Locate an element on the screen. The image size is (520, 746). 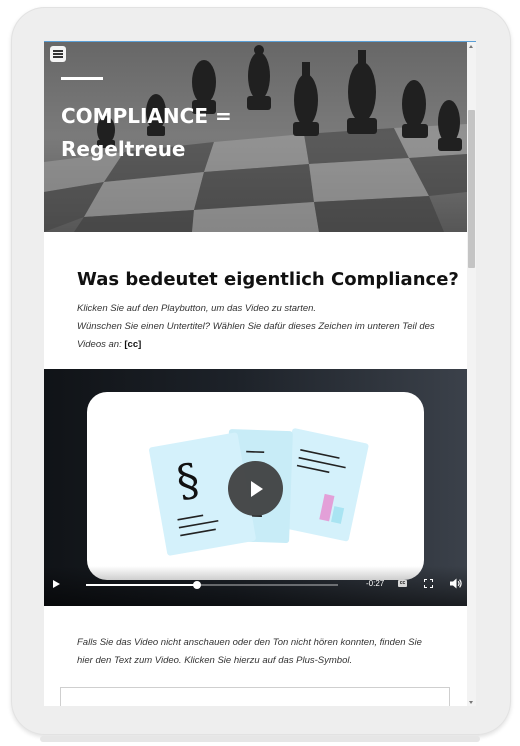
section-heading: Was bedeutet eigentlich Compliance? is located at coordinates (268, 279).